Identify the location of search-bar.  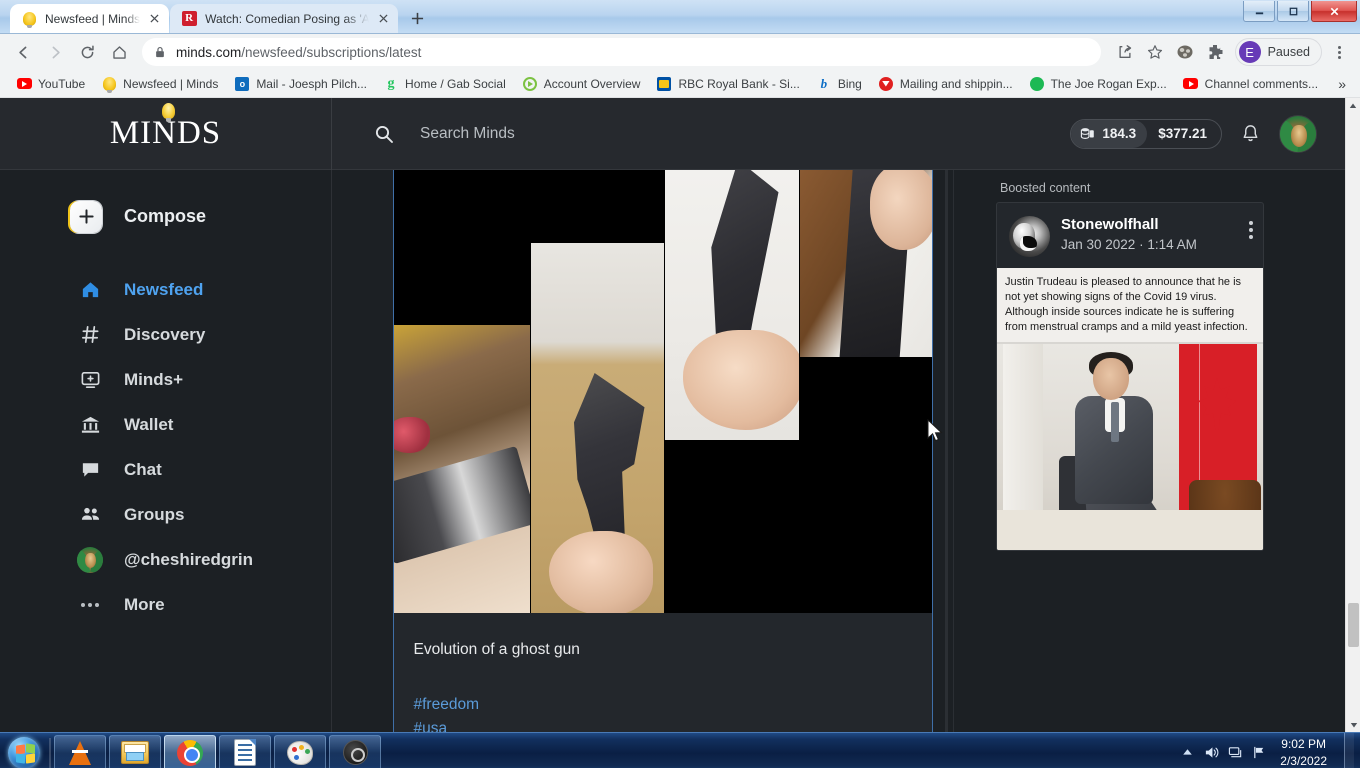
(701, 134).